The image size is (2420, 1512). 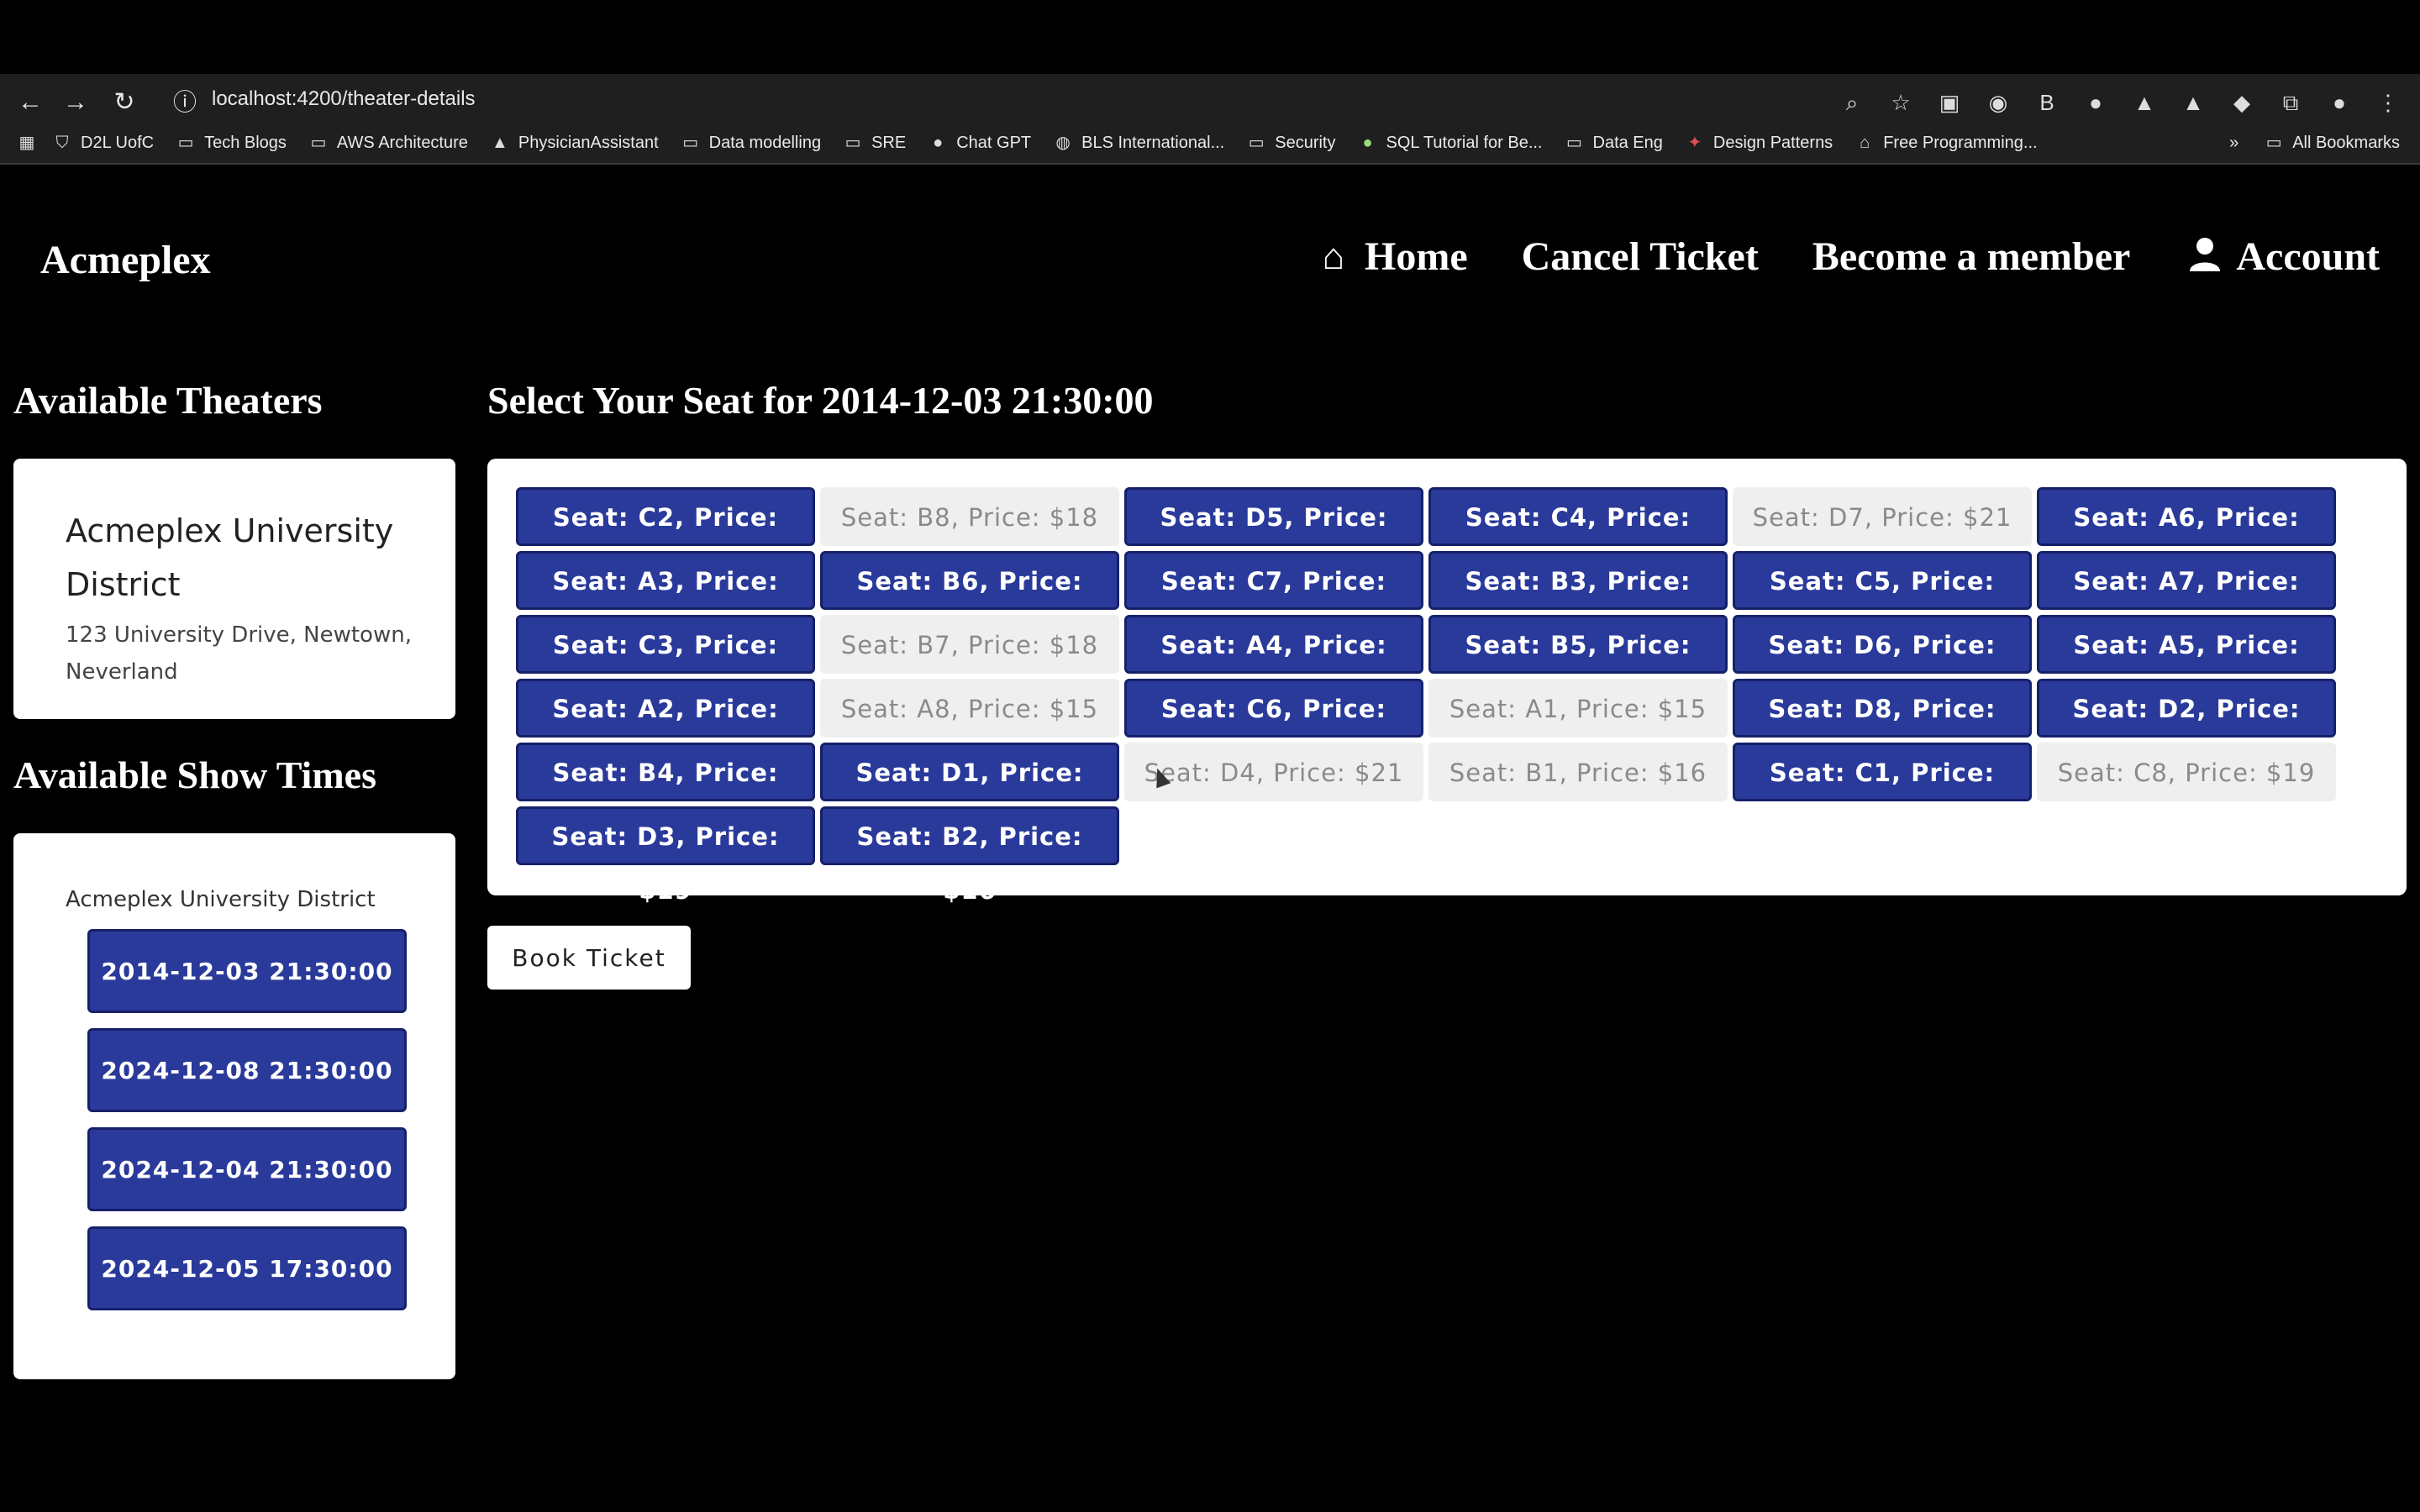 I want to click on bookmark-item: ✦ Design Patterns, so click(x=1759, y=143).